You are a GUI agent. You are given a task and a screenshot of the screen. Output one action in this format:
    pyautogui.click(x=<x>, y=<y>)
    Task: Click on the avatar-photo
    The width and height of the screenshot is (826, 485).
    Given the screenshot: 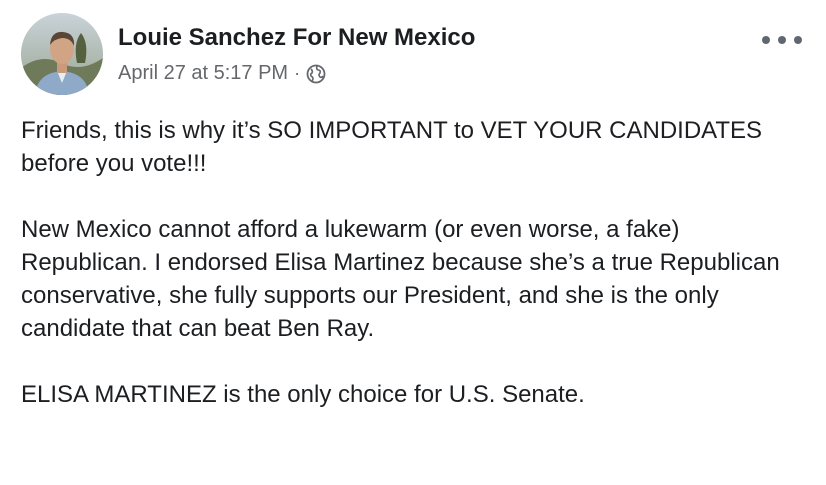 What is the action you would take?
    pyautogui.click(x=62, y=54)
    